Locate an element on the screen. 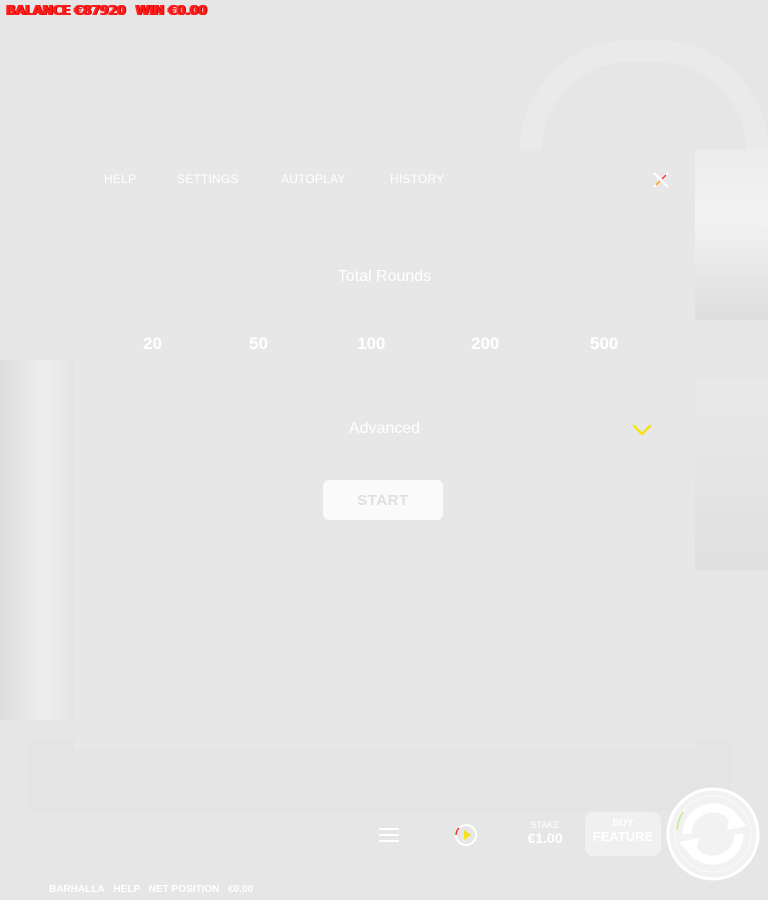 This screenshot has width=768, height=900. footer-help-link: HELP is located at coordinates (126, 889).